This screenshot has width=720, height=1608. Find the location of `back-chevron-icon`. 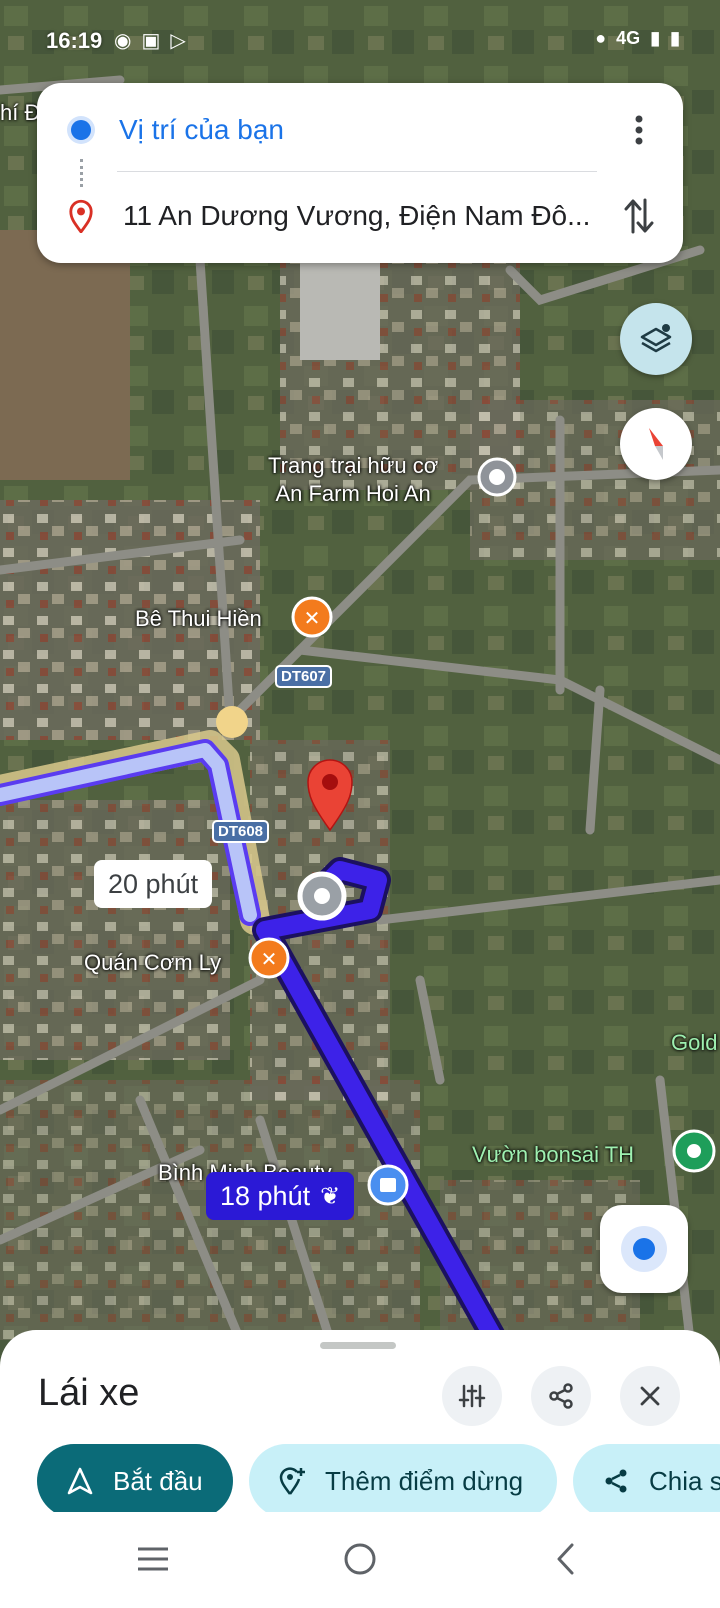

back-chevron-icon is located at coordinates (565, 1559).